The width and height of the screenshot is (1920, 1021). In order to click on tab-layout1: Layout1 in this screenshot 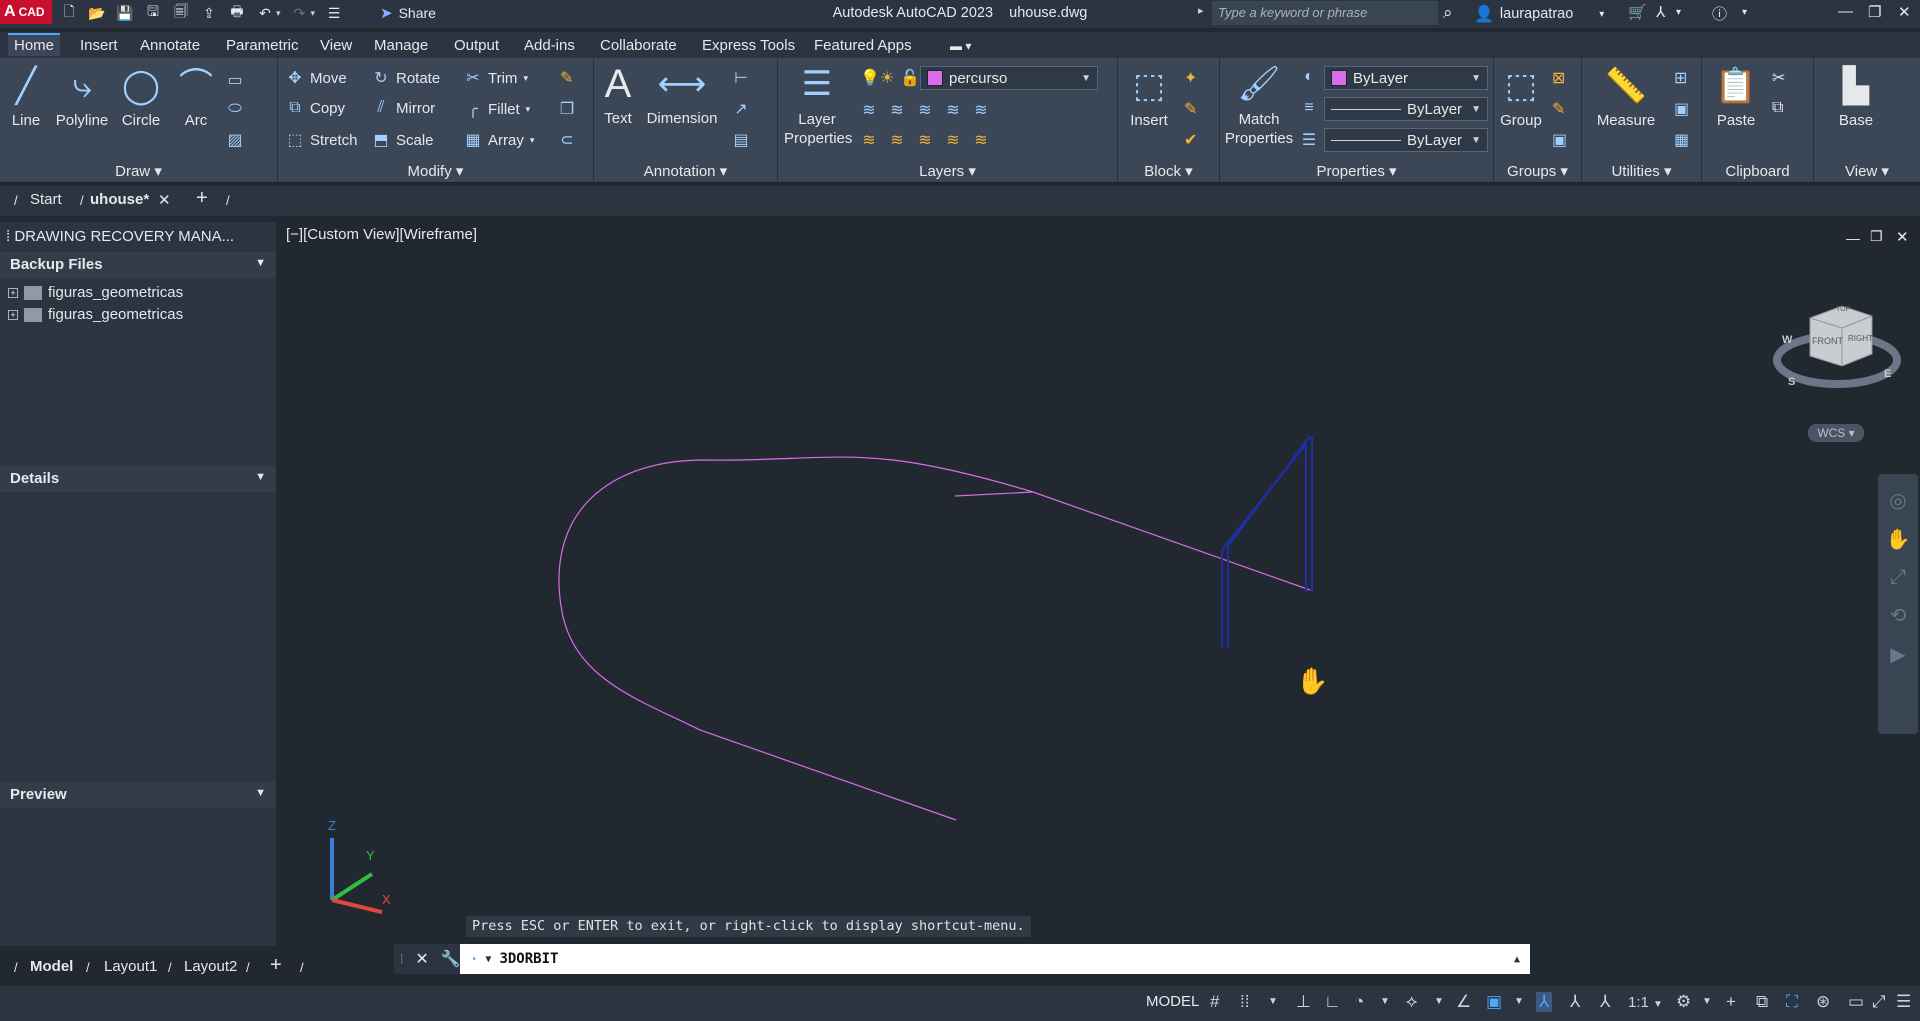, I will do `click(130, 966)`.